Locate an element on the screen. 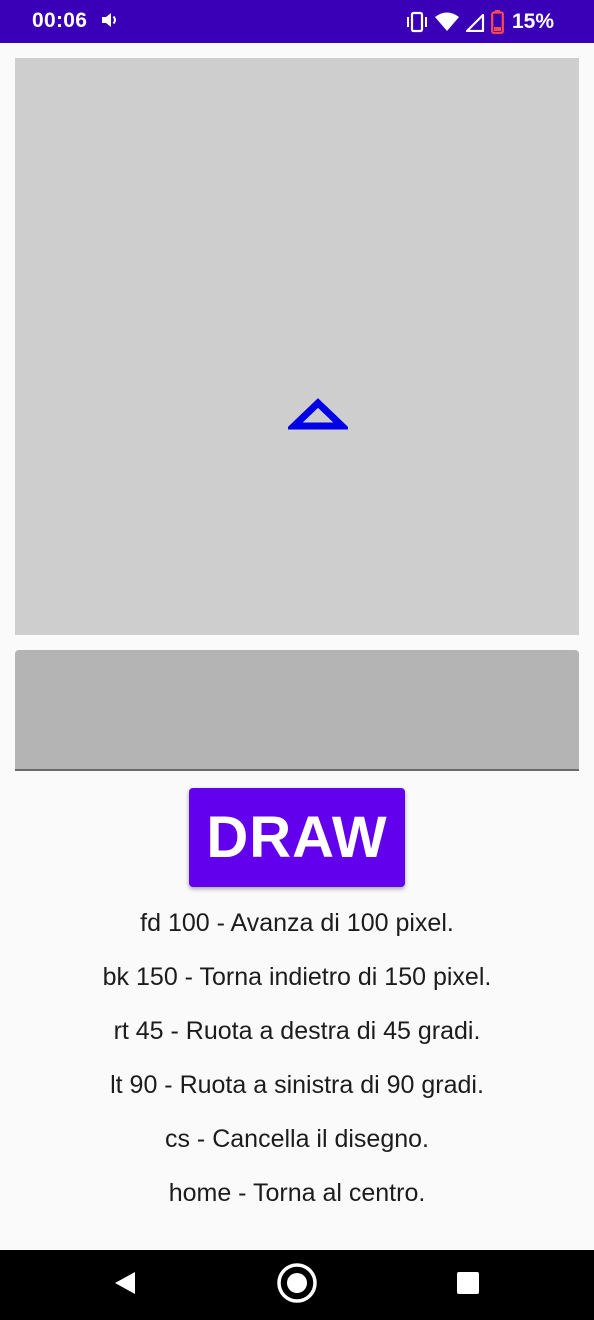 This screenshot has width=594, height=1320. recents-icon is located at coordinates (468, 1285).